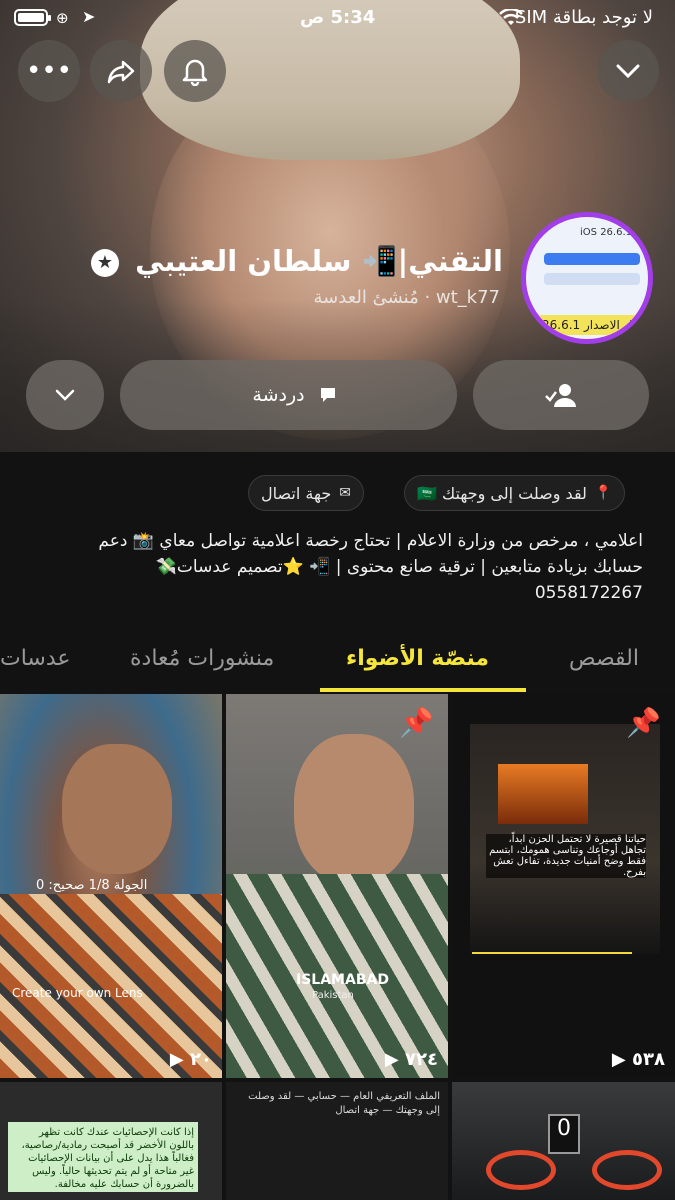 Image resolution: width=675 pixels, height=1200 pixels. I want to click on orientation-lock-icon: ⊕, so click(62, 18).